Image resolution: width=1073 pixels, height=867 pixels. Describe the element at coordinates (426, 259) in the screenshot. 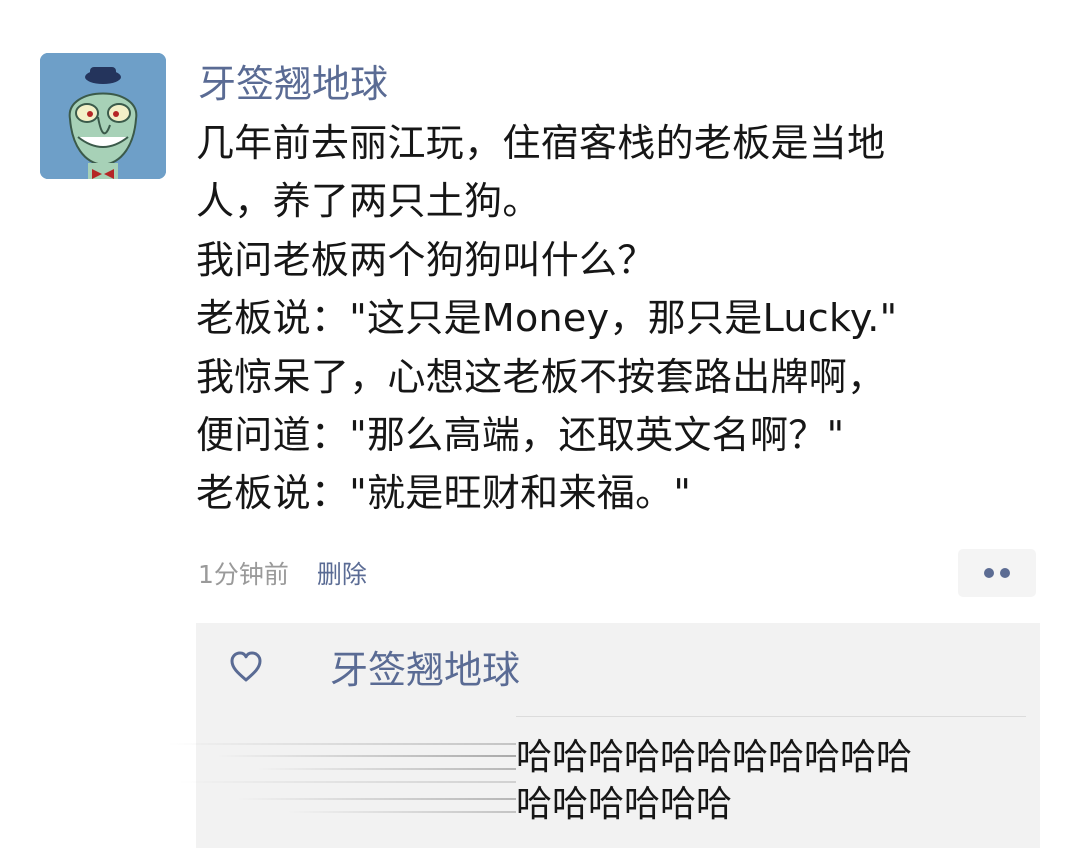

I see `post-line: 我问老板两个狗狗叫什么？` at that location.